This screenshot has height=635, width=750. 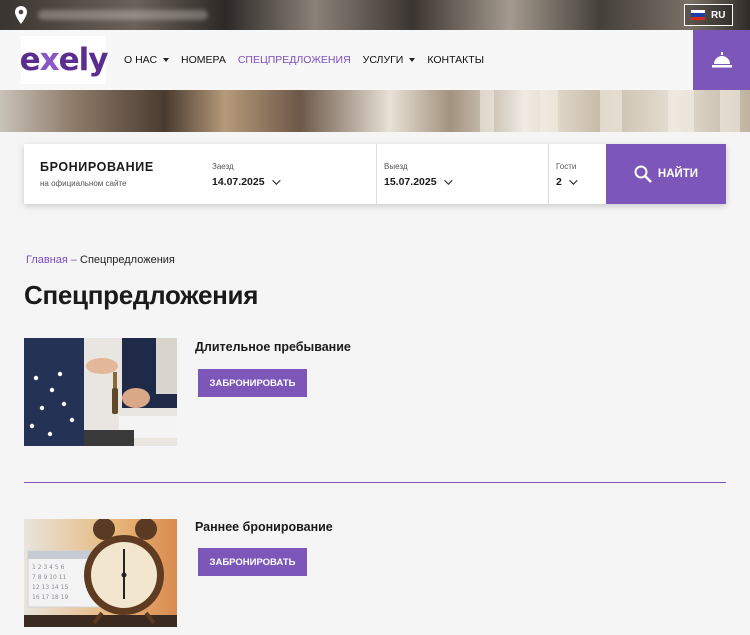 I want to click on guests-label: Гости, so click(x=566, y=166).